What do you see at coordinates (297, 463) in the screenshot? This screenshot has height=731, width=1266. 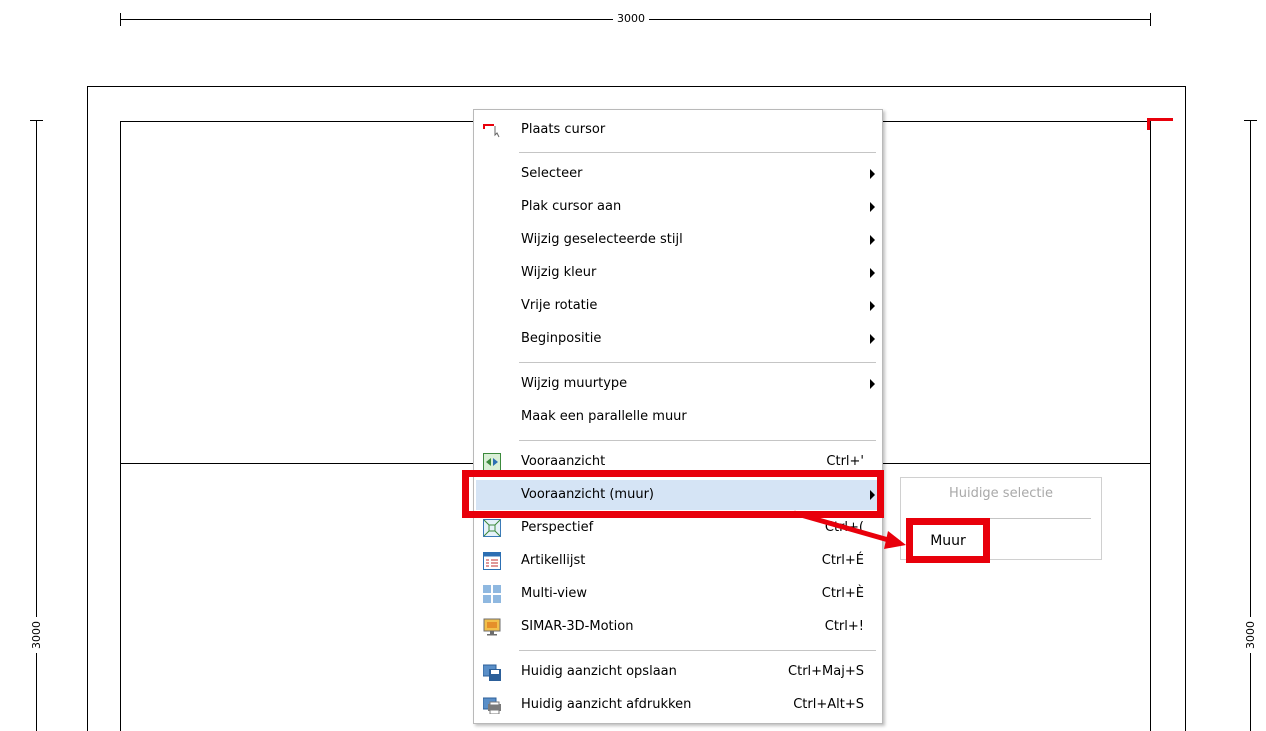 I see `middle-wall-left` at bounding box center [297, 463].